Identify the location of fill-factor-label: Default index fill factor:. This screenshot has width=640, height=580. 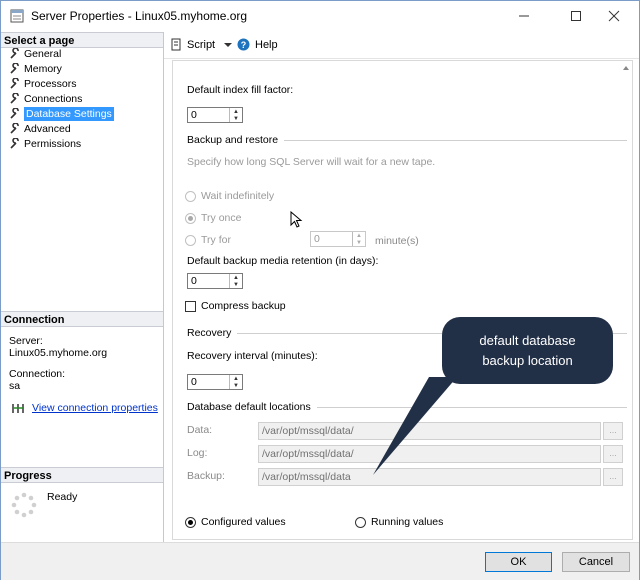
(240, 90).